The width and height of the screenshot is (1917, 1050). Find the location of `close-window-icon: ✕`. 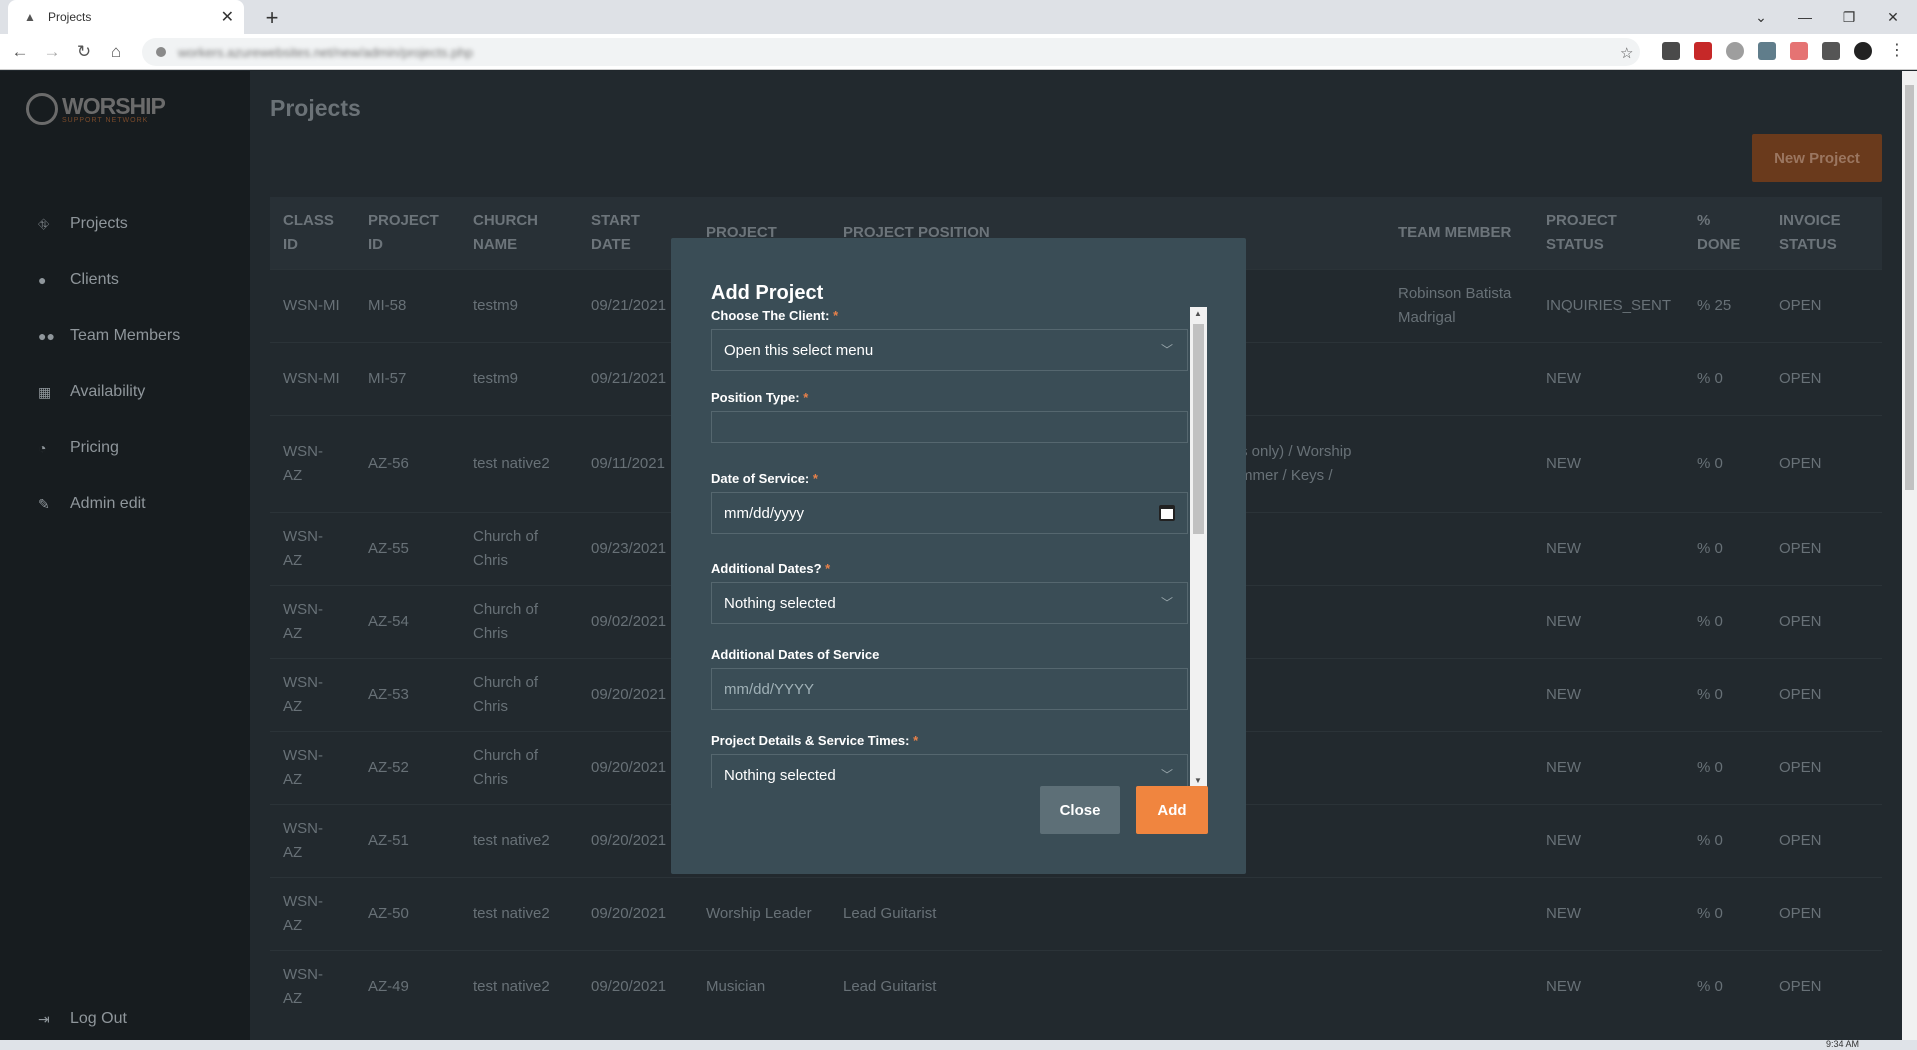

close-window-icon: ✕ is located at coordinates (1893, 17).